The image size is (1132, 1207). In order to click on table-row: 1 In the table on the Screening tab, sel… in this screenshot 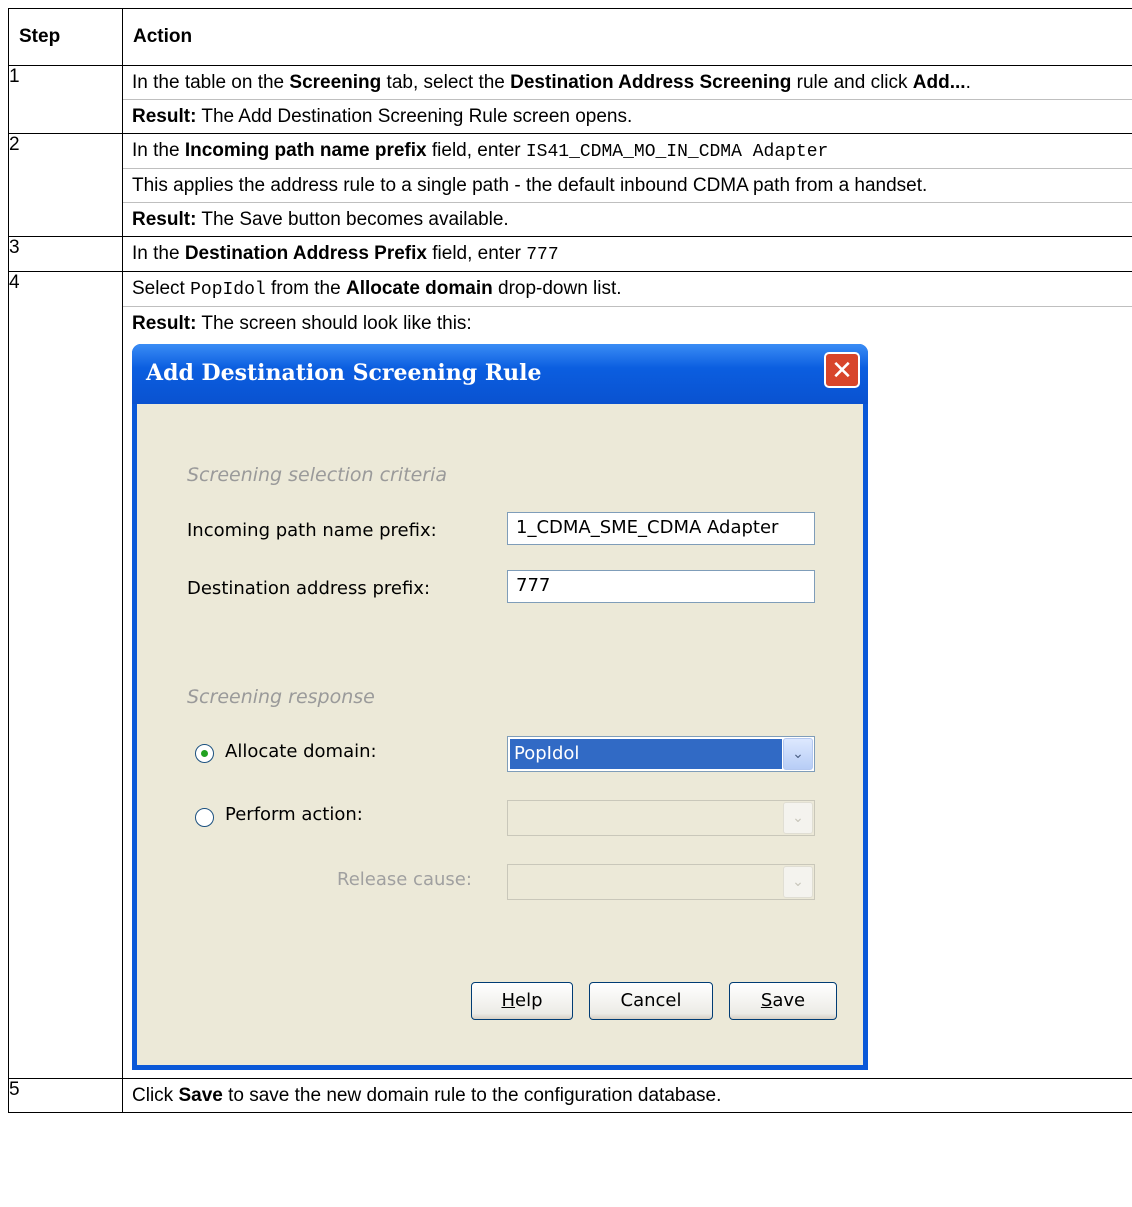, I will do `click(570, 99)`.